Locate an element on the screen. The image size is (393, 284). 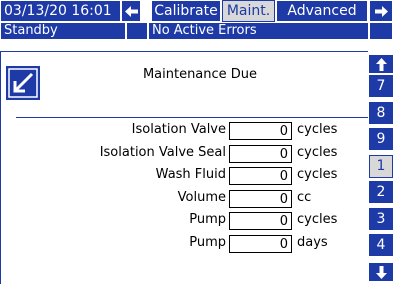
up-arrow-icon is located at coordinates (381, 64).